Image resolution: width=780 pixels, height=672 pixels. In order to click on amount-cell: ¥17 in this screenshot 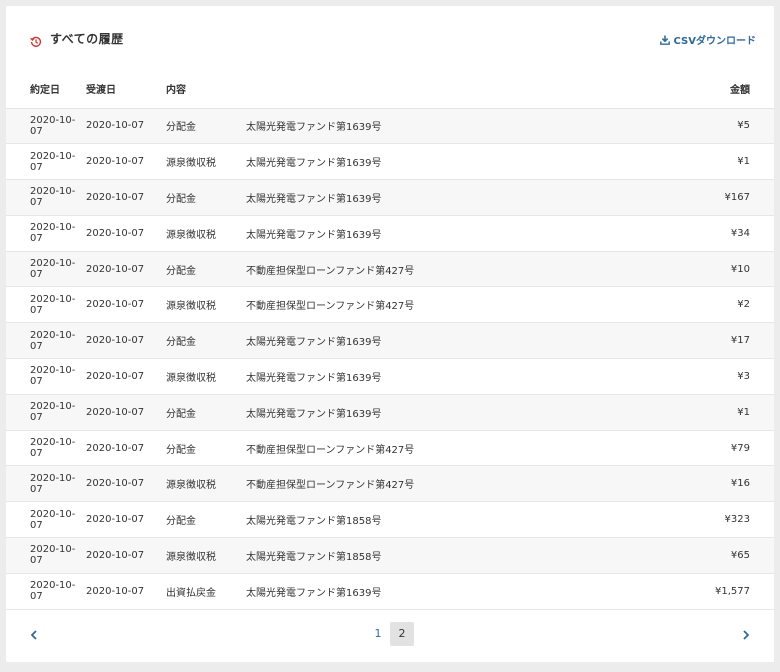, I will do `click(740, 341)`.